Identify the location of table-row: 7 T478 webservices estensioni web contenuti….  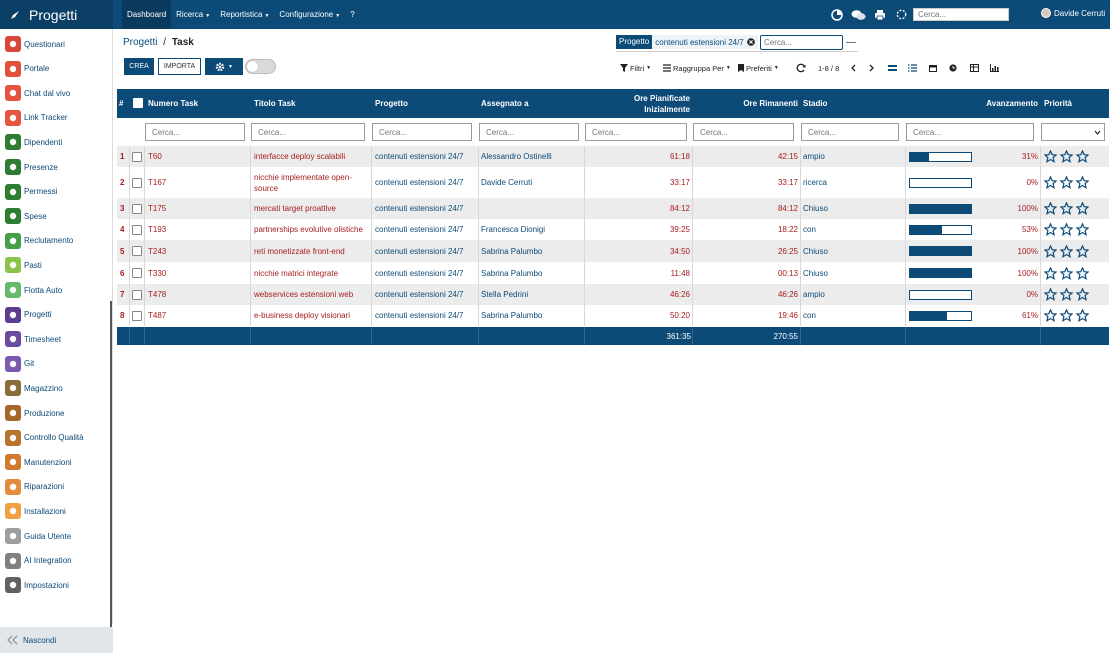
(613, 294).